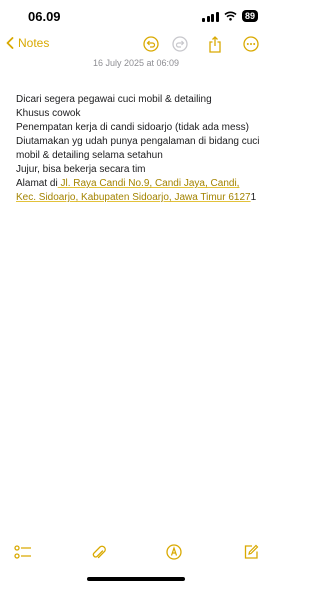 The height and width of the screenshot is (589, 320). I want to click on attachment-icon, so click(99, 552).